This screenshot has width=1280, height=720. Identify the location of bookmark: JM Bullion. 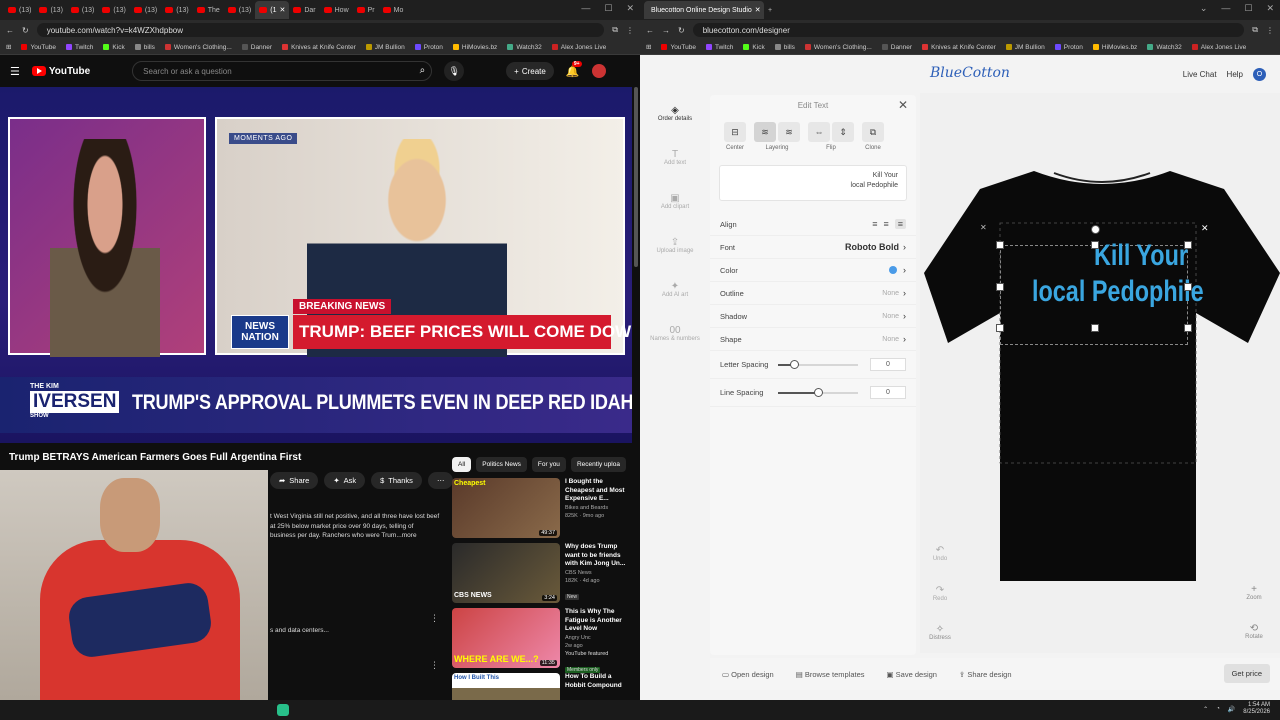
(385, 47).